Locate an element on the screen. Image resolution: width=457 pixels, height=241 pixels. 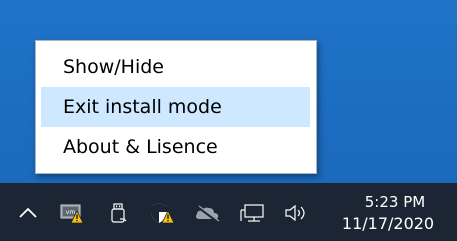
svg-text: vm is located at coordinates (71, 212).